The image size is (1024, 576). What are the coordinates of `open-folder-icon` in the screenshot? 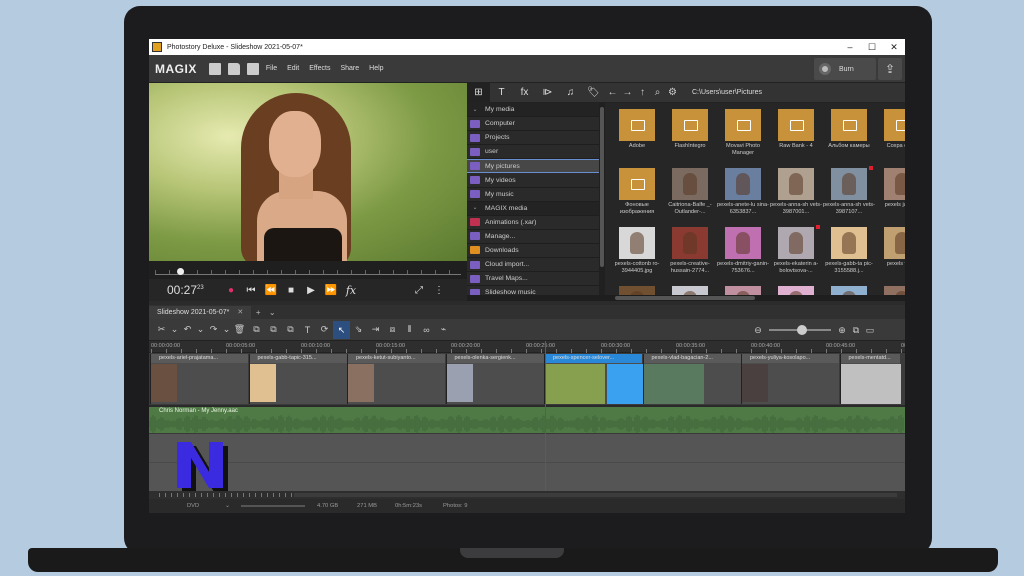 It's located at (233, 68).